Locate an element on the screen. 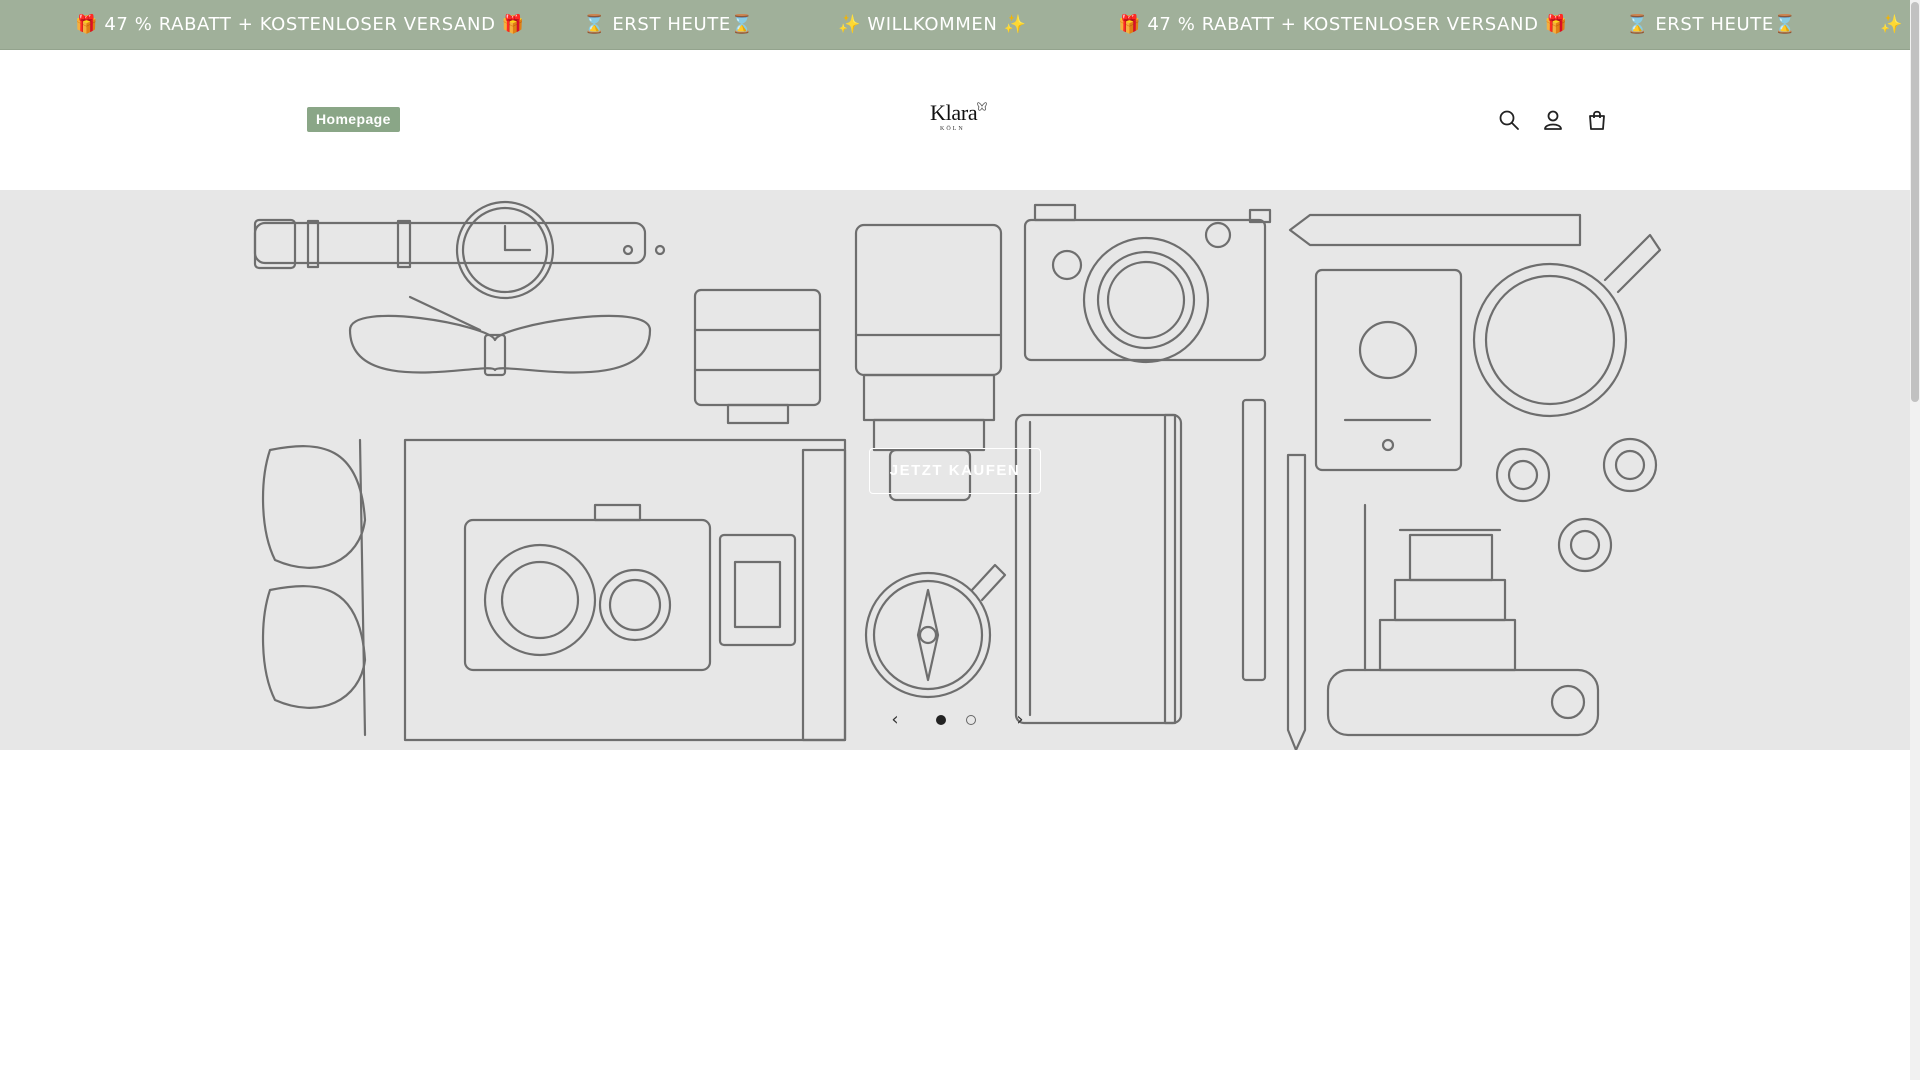 This screenshot has width=1920, height=1080. scrollbar-thumb is located at coordinates (1915, 202).